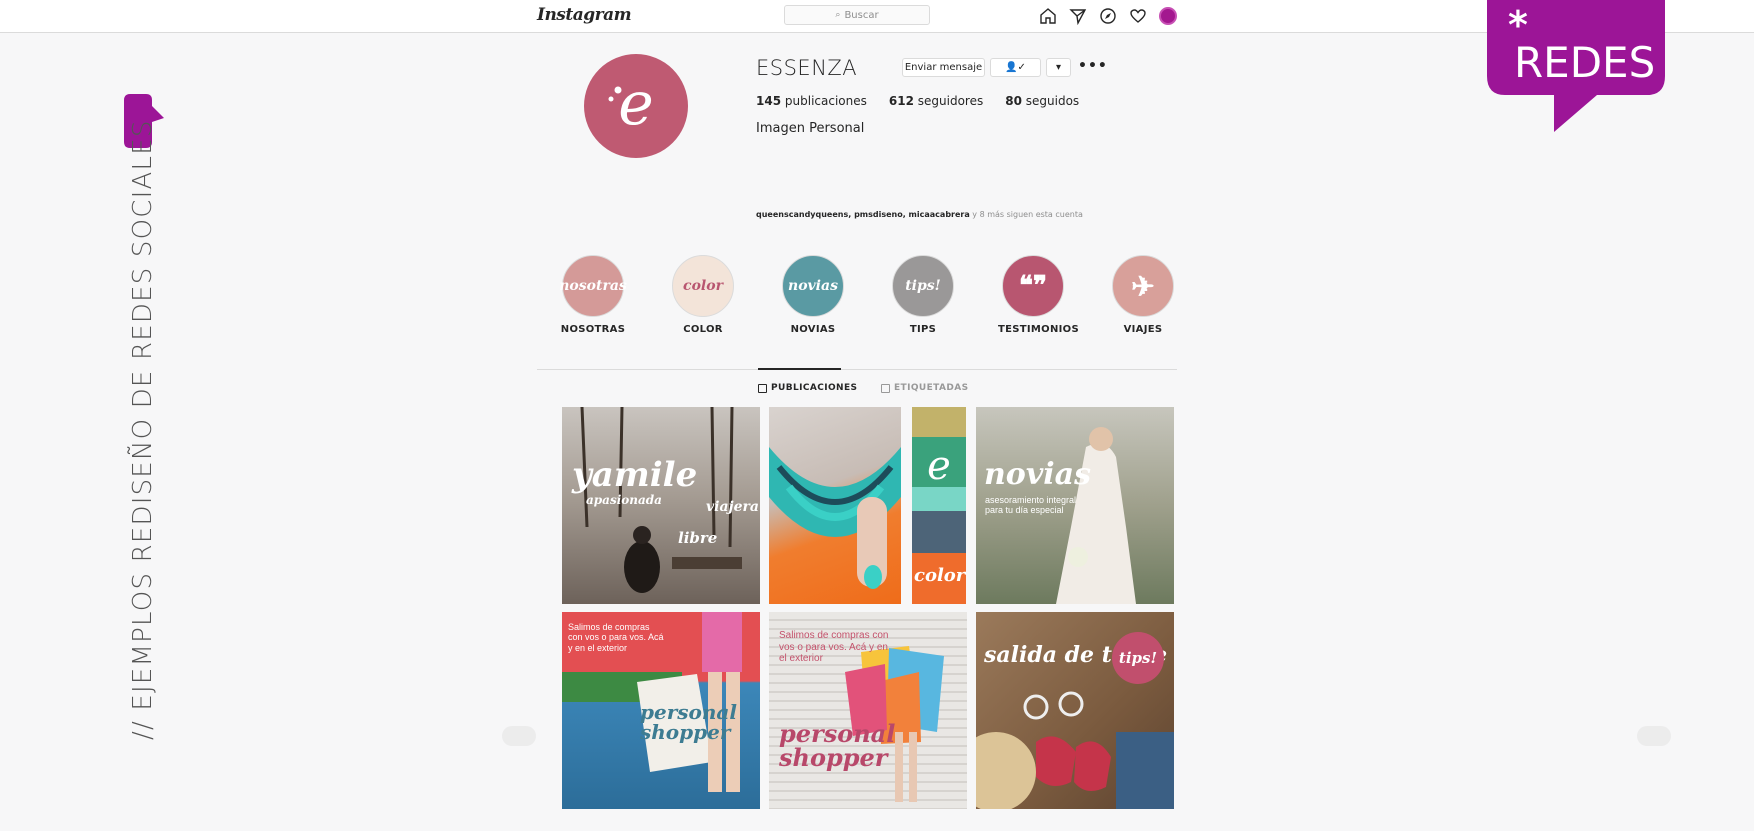 The width and height of the screenshot is (1754, 831). Describe the element at coordinates (807, 68) in the screenshot. I see `profile-username: ESSENZA` at that location.